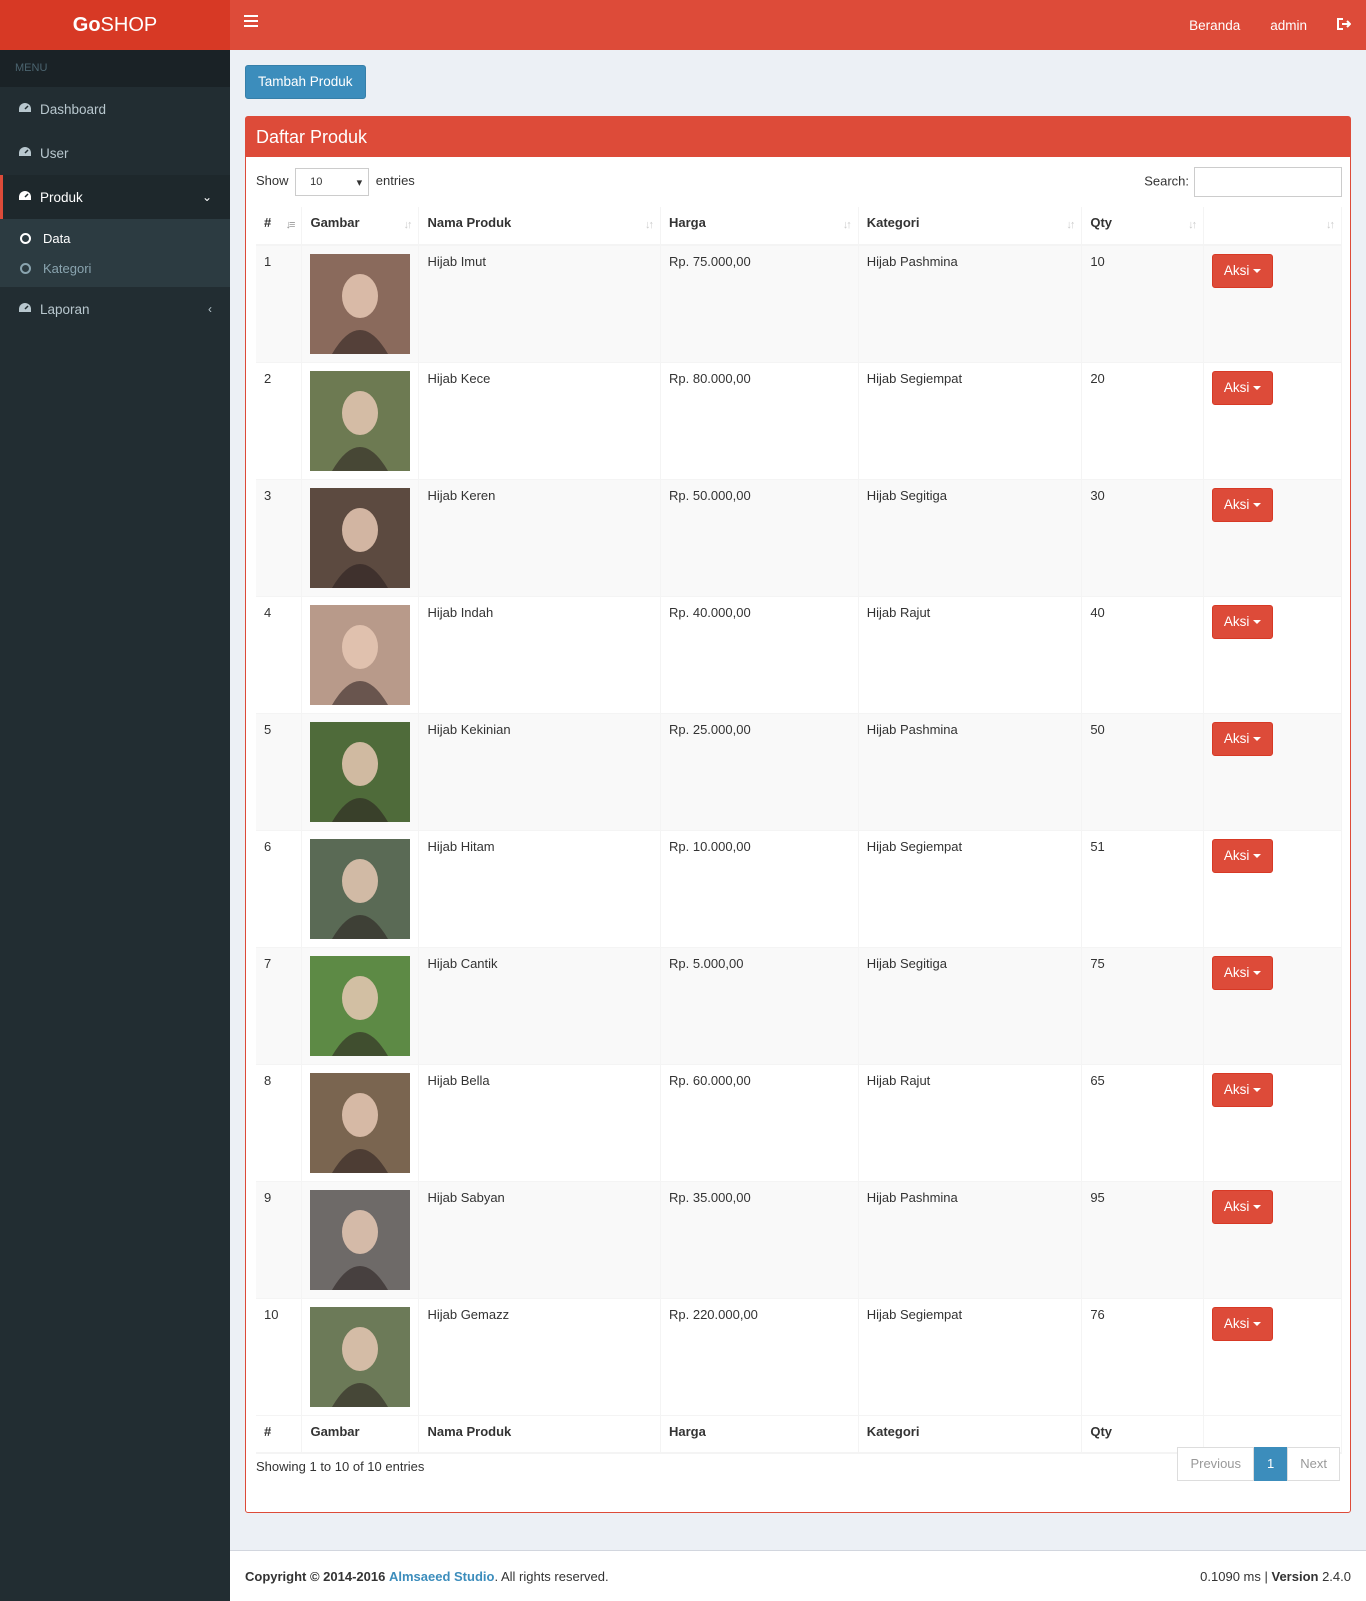 The width and height of the screenshot is (1366, 1601). Describe the element at coordinates (1268, 182) in the screenshot. I see `search-input` at that location.